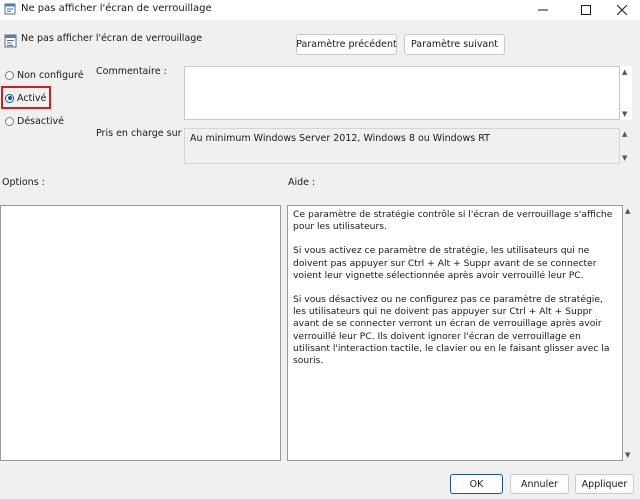 The height and width of the screenshot is (499, 640). What do you see at coordinates (23, 182) in the screenshot?
I see `options-label: Options :` at bounding box center [23, 182].